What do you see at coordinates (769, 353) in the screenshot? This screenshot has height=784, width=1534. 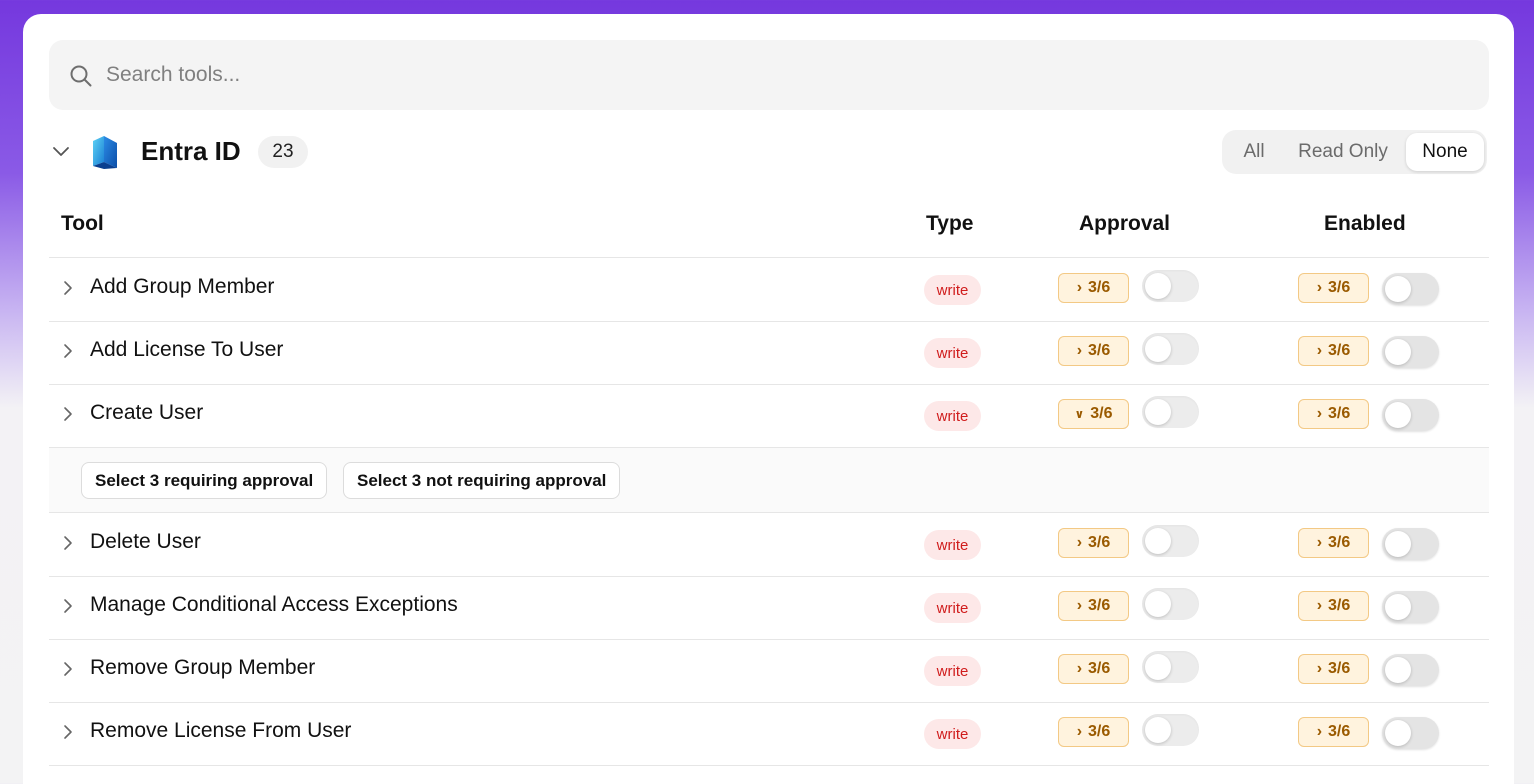 I see `table-row: Add License To User write › 3/6 › 3/6` at bounding box center [769, 353].